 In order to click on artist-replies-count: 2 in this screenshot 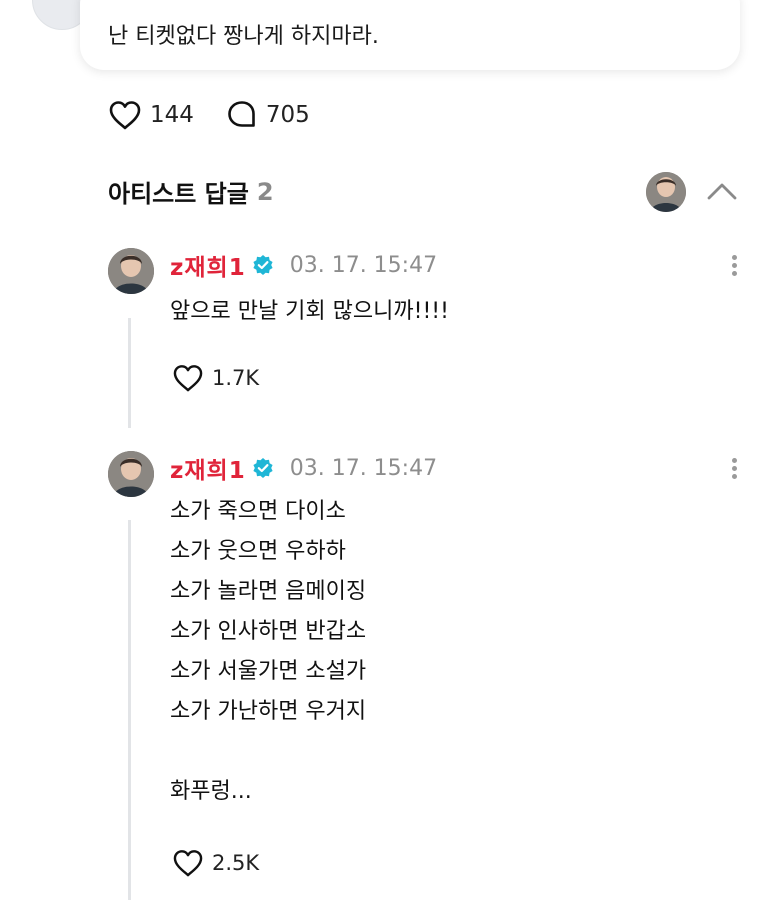, I will do `click(265, 191)`.